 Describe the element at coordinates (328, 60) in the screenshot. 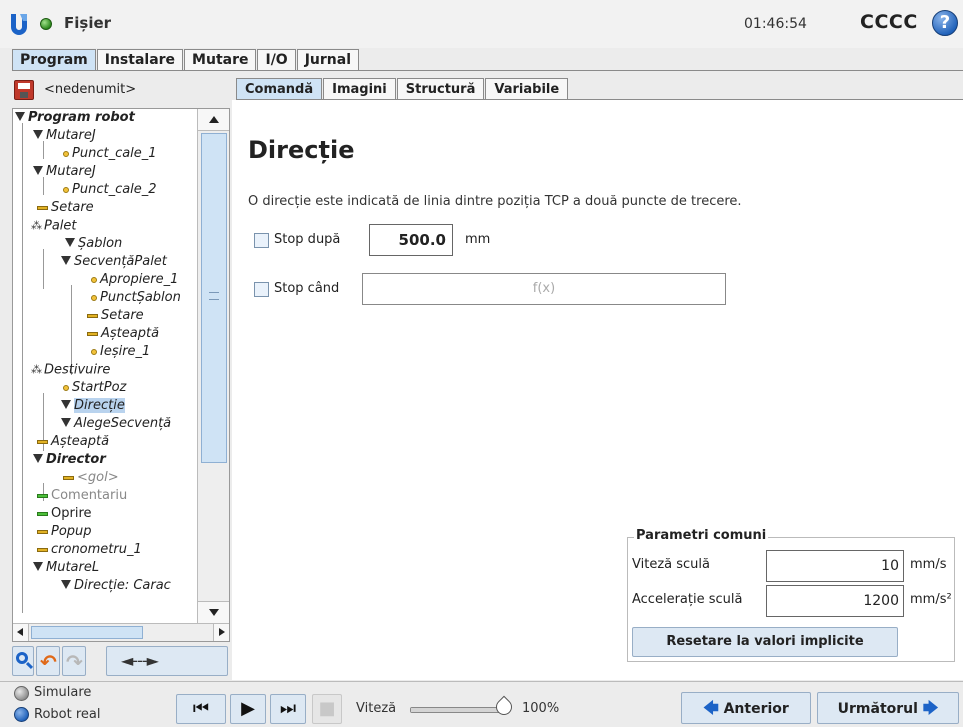

I see `tab-log: Jurnal` at that location.